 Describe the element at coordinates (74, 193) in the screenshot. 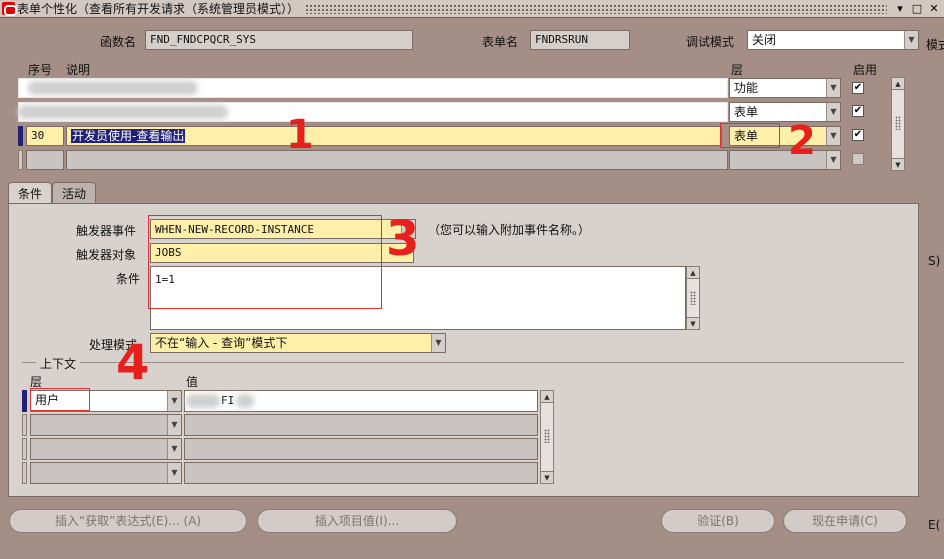

I see `tab-actions: 活动` at that location.